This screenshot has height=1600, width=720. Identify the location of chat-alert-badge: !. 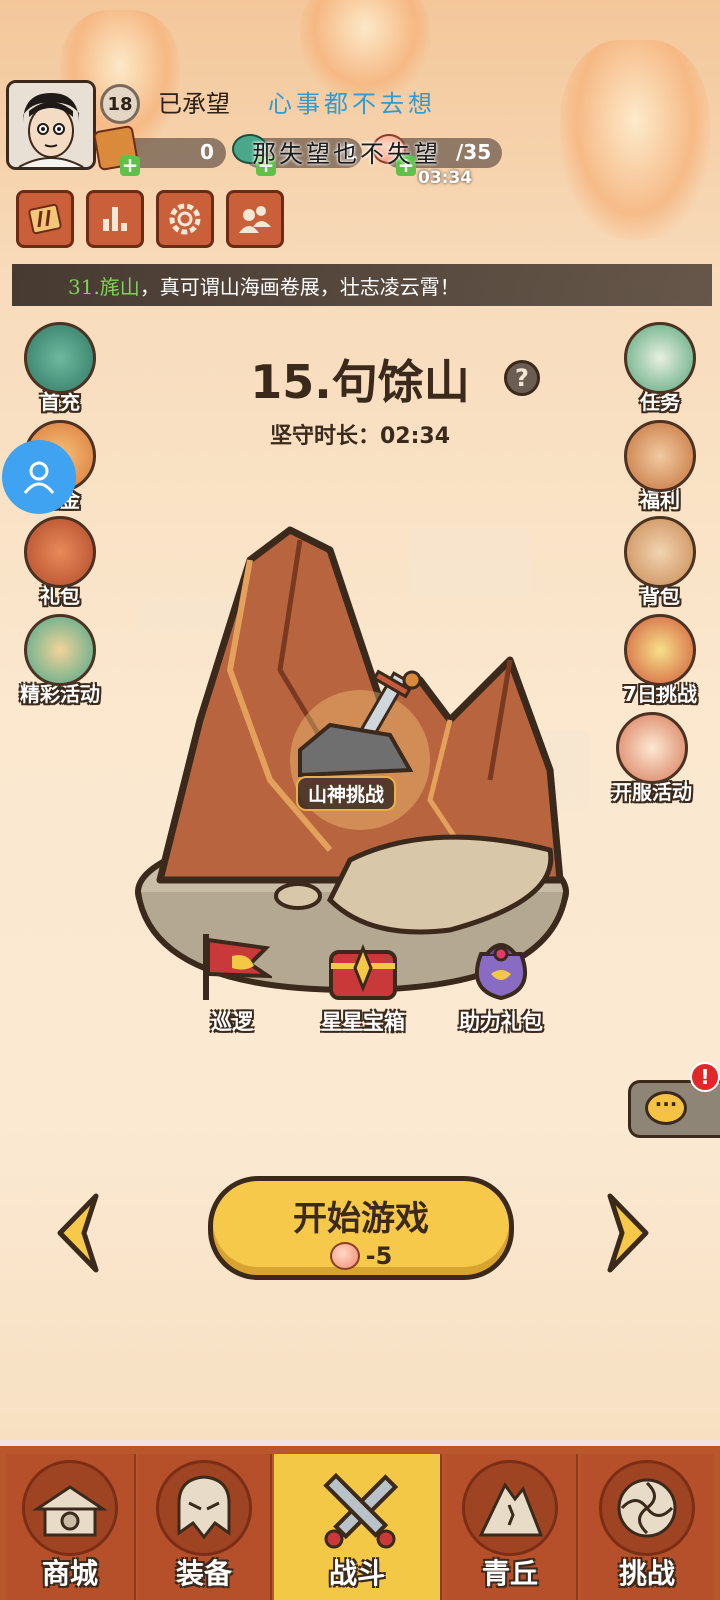
(705, 1077).